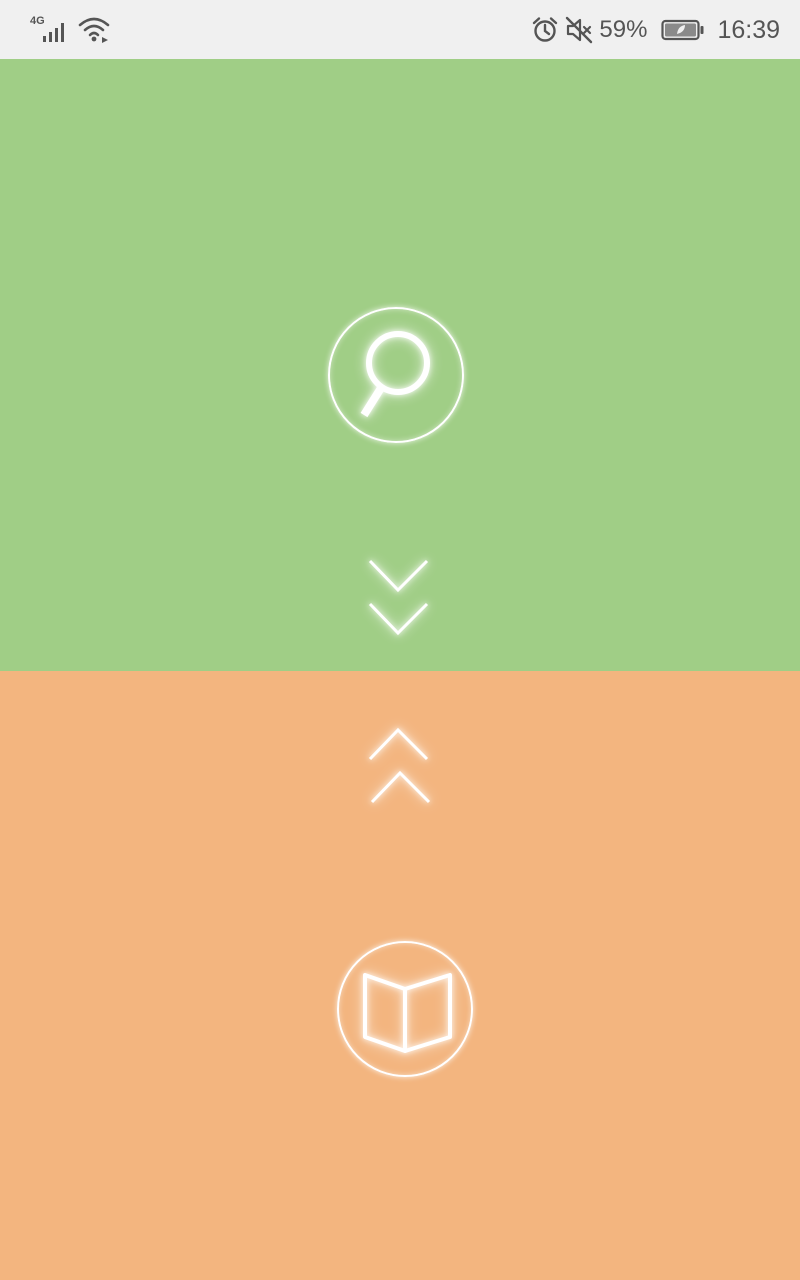 This screenshot has height=1280, width=800. What do you see at coordinates (623, 29) in the screenshot?
I see `battery-percent: 59%` at bounding box center [623, 29].